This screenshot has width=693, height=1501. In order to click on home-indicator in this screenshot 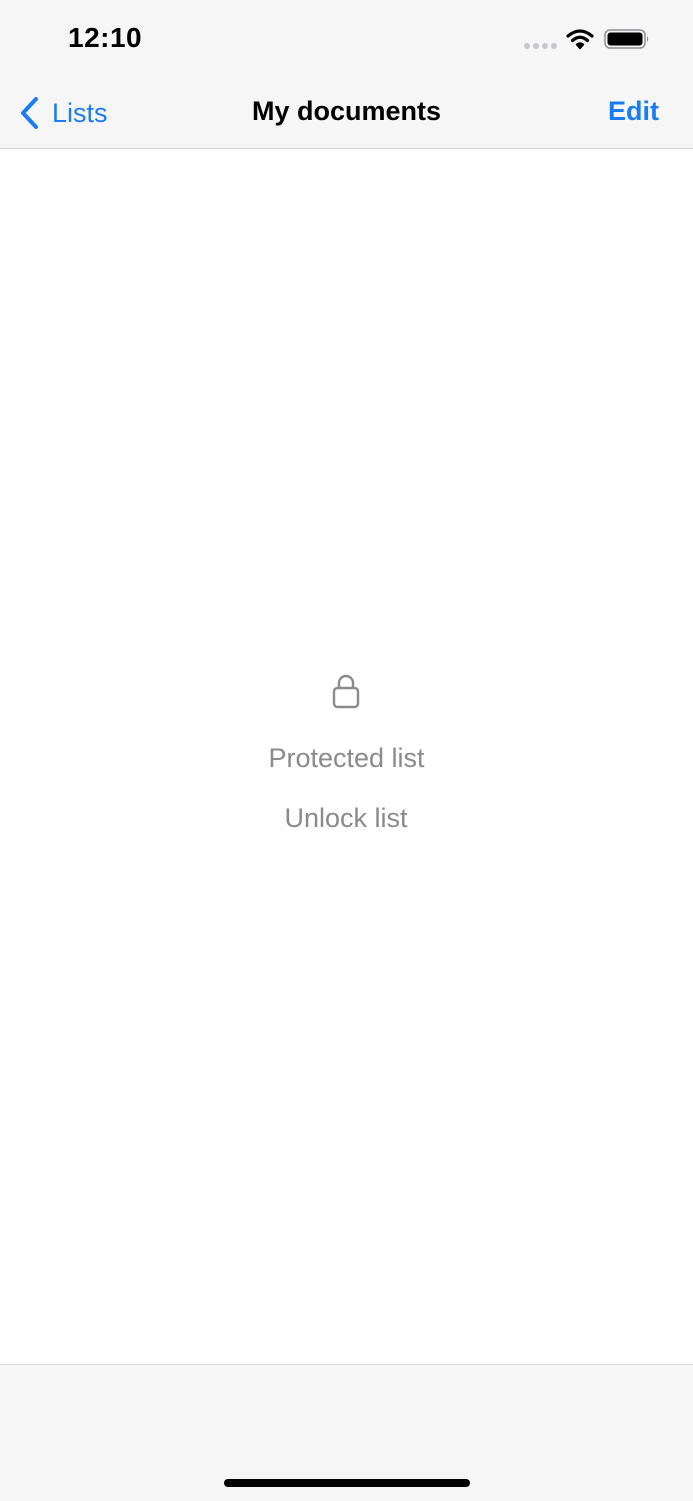, I will do `click(347, 1483)`.